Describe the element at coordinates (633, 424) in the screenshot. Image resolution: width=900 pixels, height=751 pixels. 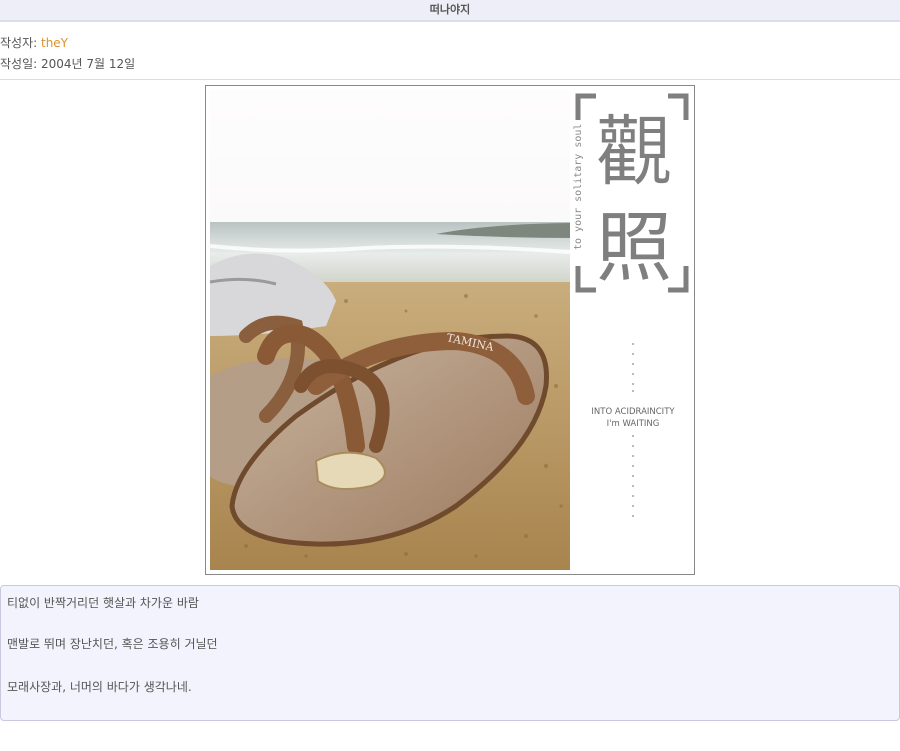
I see `waiting-text: I'm WAITING` at that location.